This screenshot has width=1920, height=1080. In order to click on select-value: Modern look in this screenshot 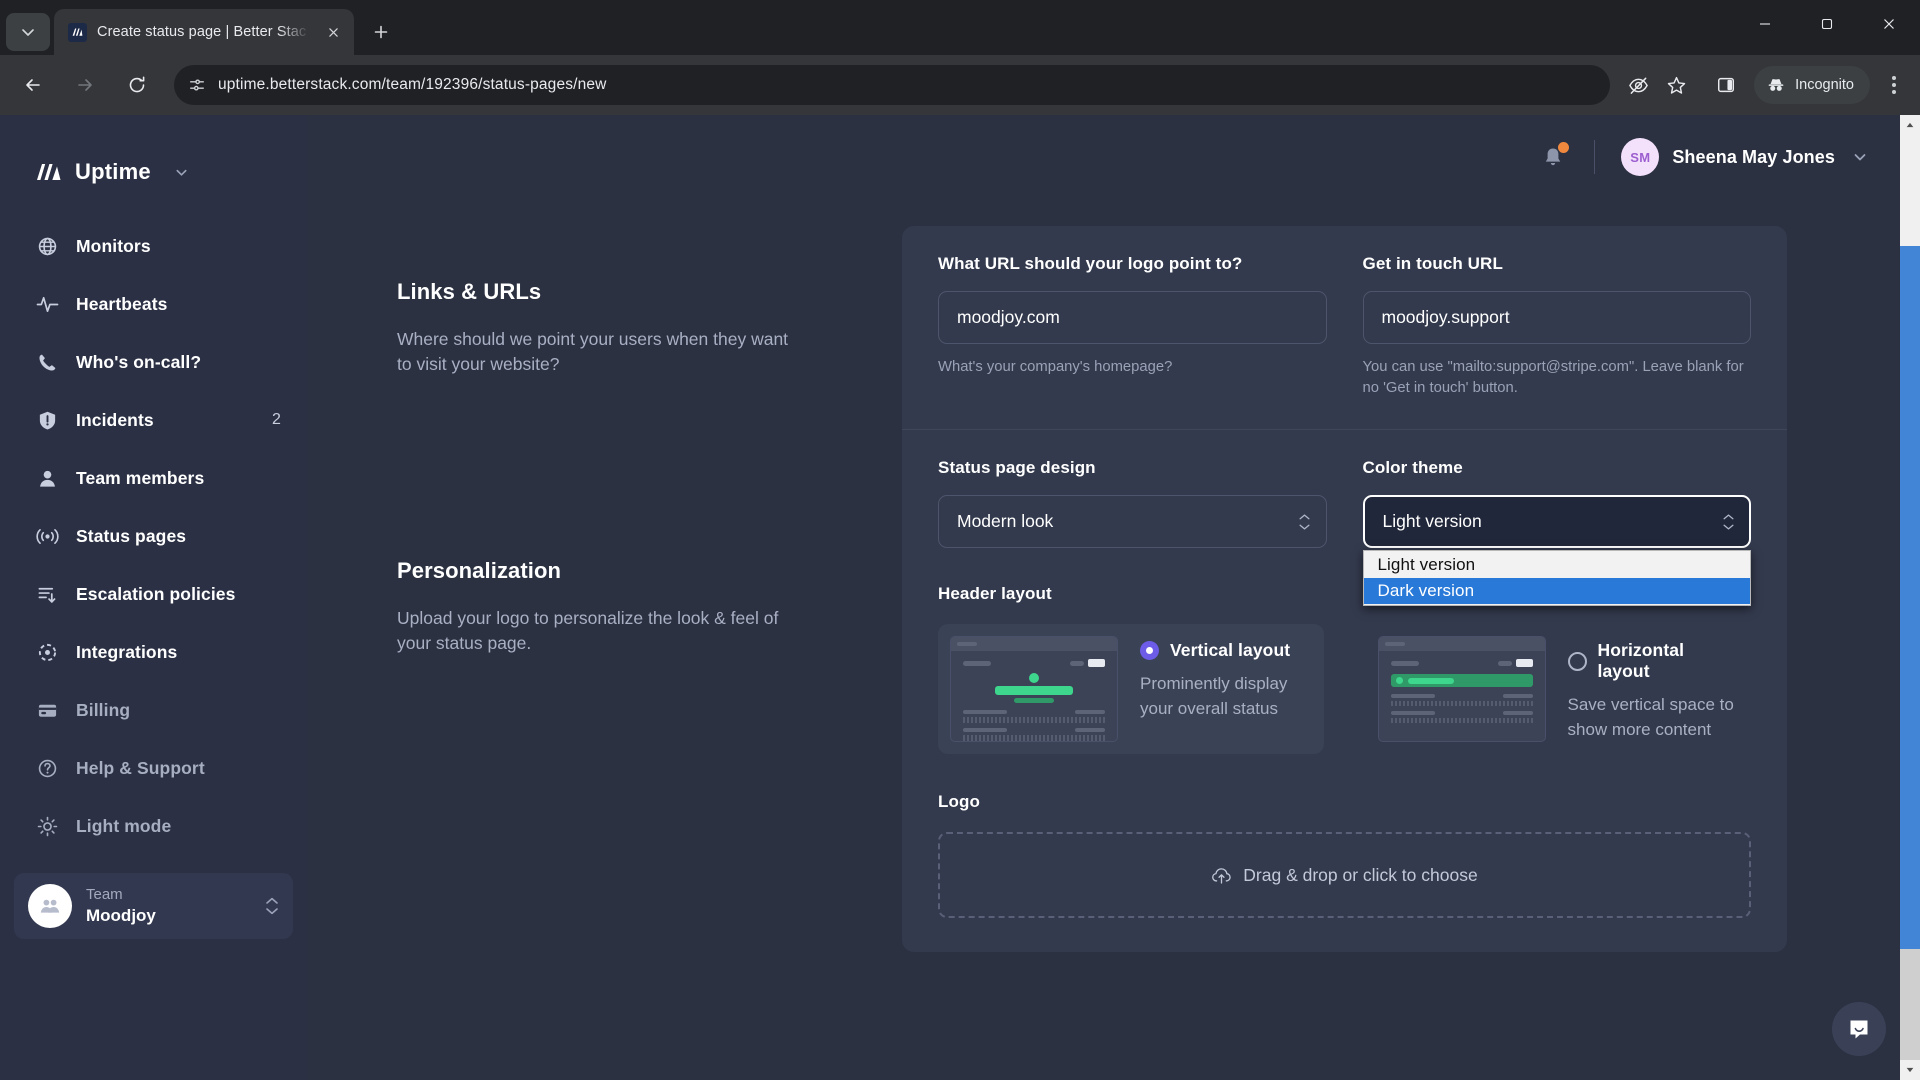, I will do `click(1005, 521)`.